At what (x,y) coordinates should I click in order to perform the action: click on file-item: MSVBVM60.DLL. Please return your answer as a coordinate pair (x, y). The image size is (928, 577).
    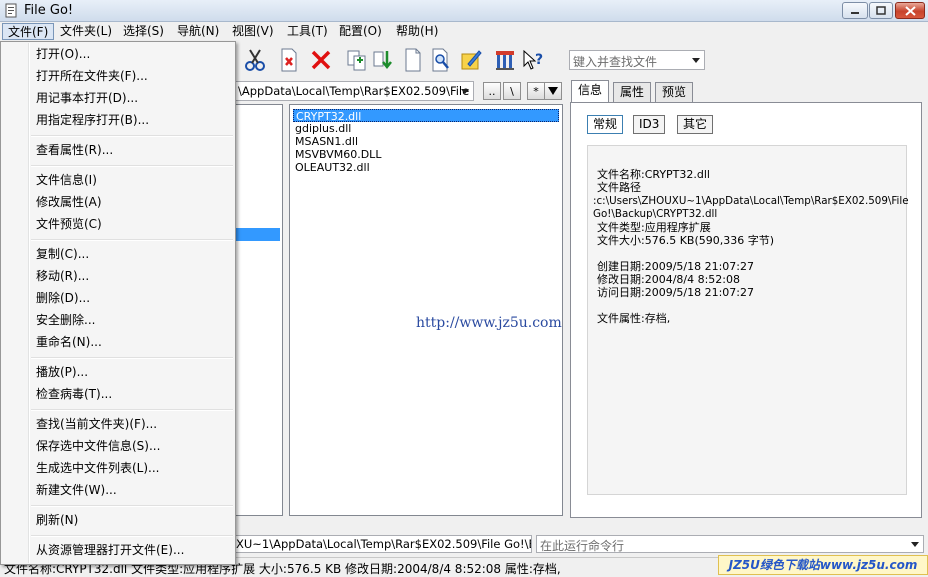
    Looking at the image, I should click on (338, 154).